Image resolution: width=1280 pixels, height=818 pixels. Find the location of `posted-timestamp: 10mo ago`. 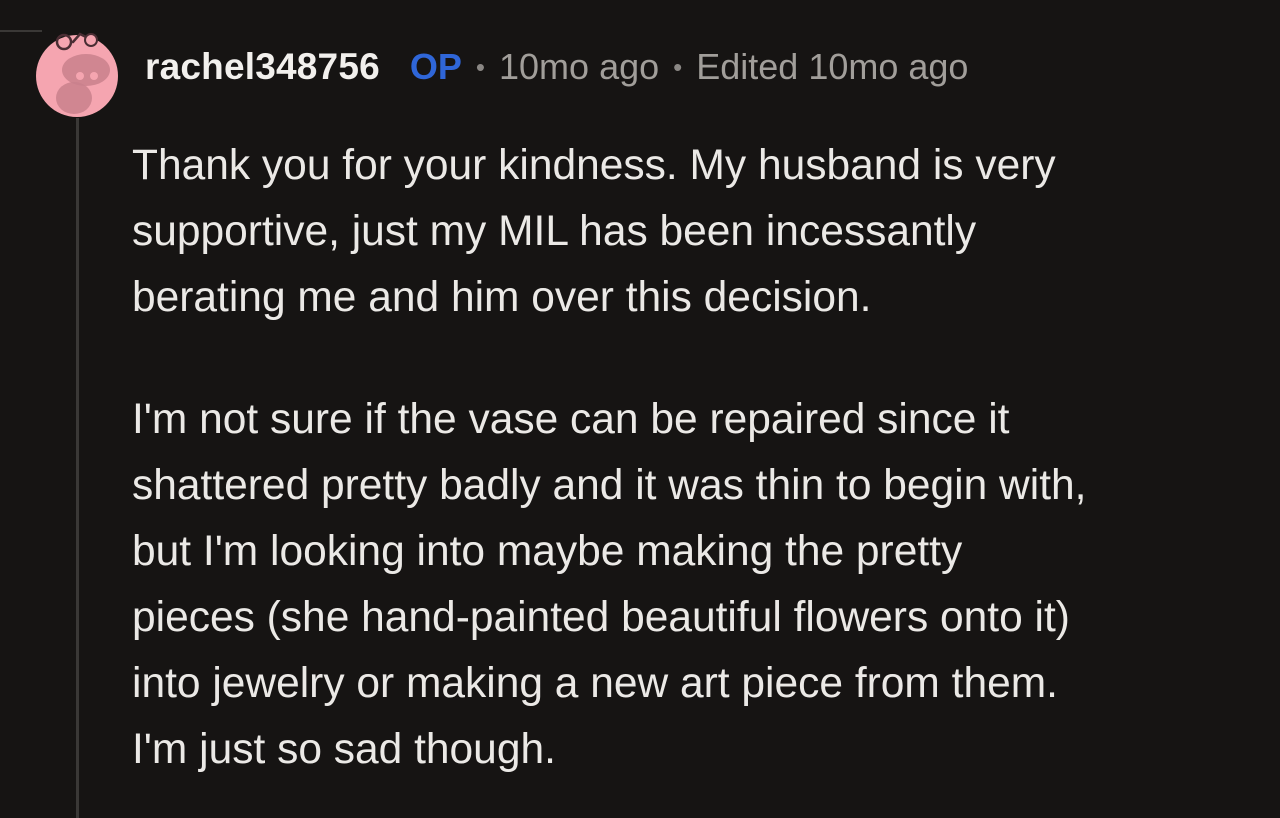

posted-timestamp: 10mo ago is located at coordinates (579, 67).